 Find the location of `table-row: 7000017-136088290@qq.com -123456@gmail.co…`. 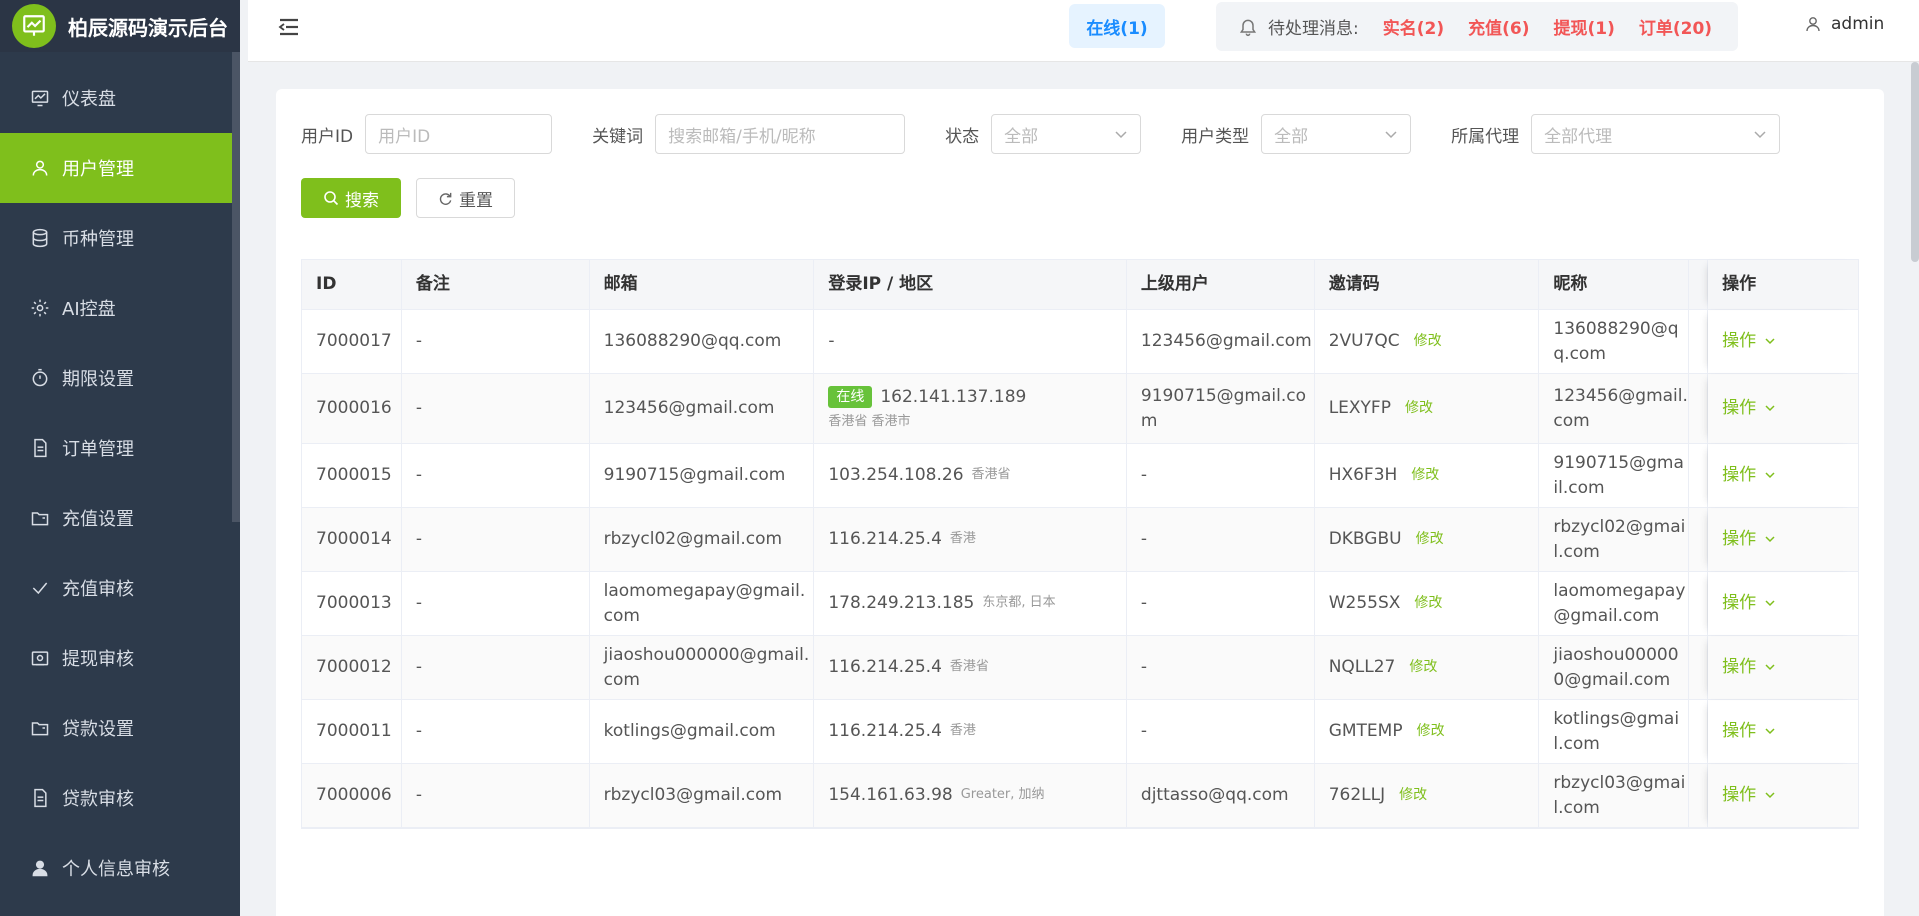

table-row: 7000017-136088290@qq.com -123456@gmail.co… is located at coordinates (1080, 342).